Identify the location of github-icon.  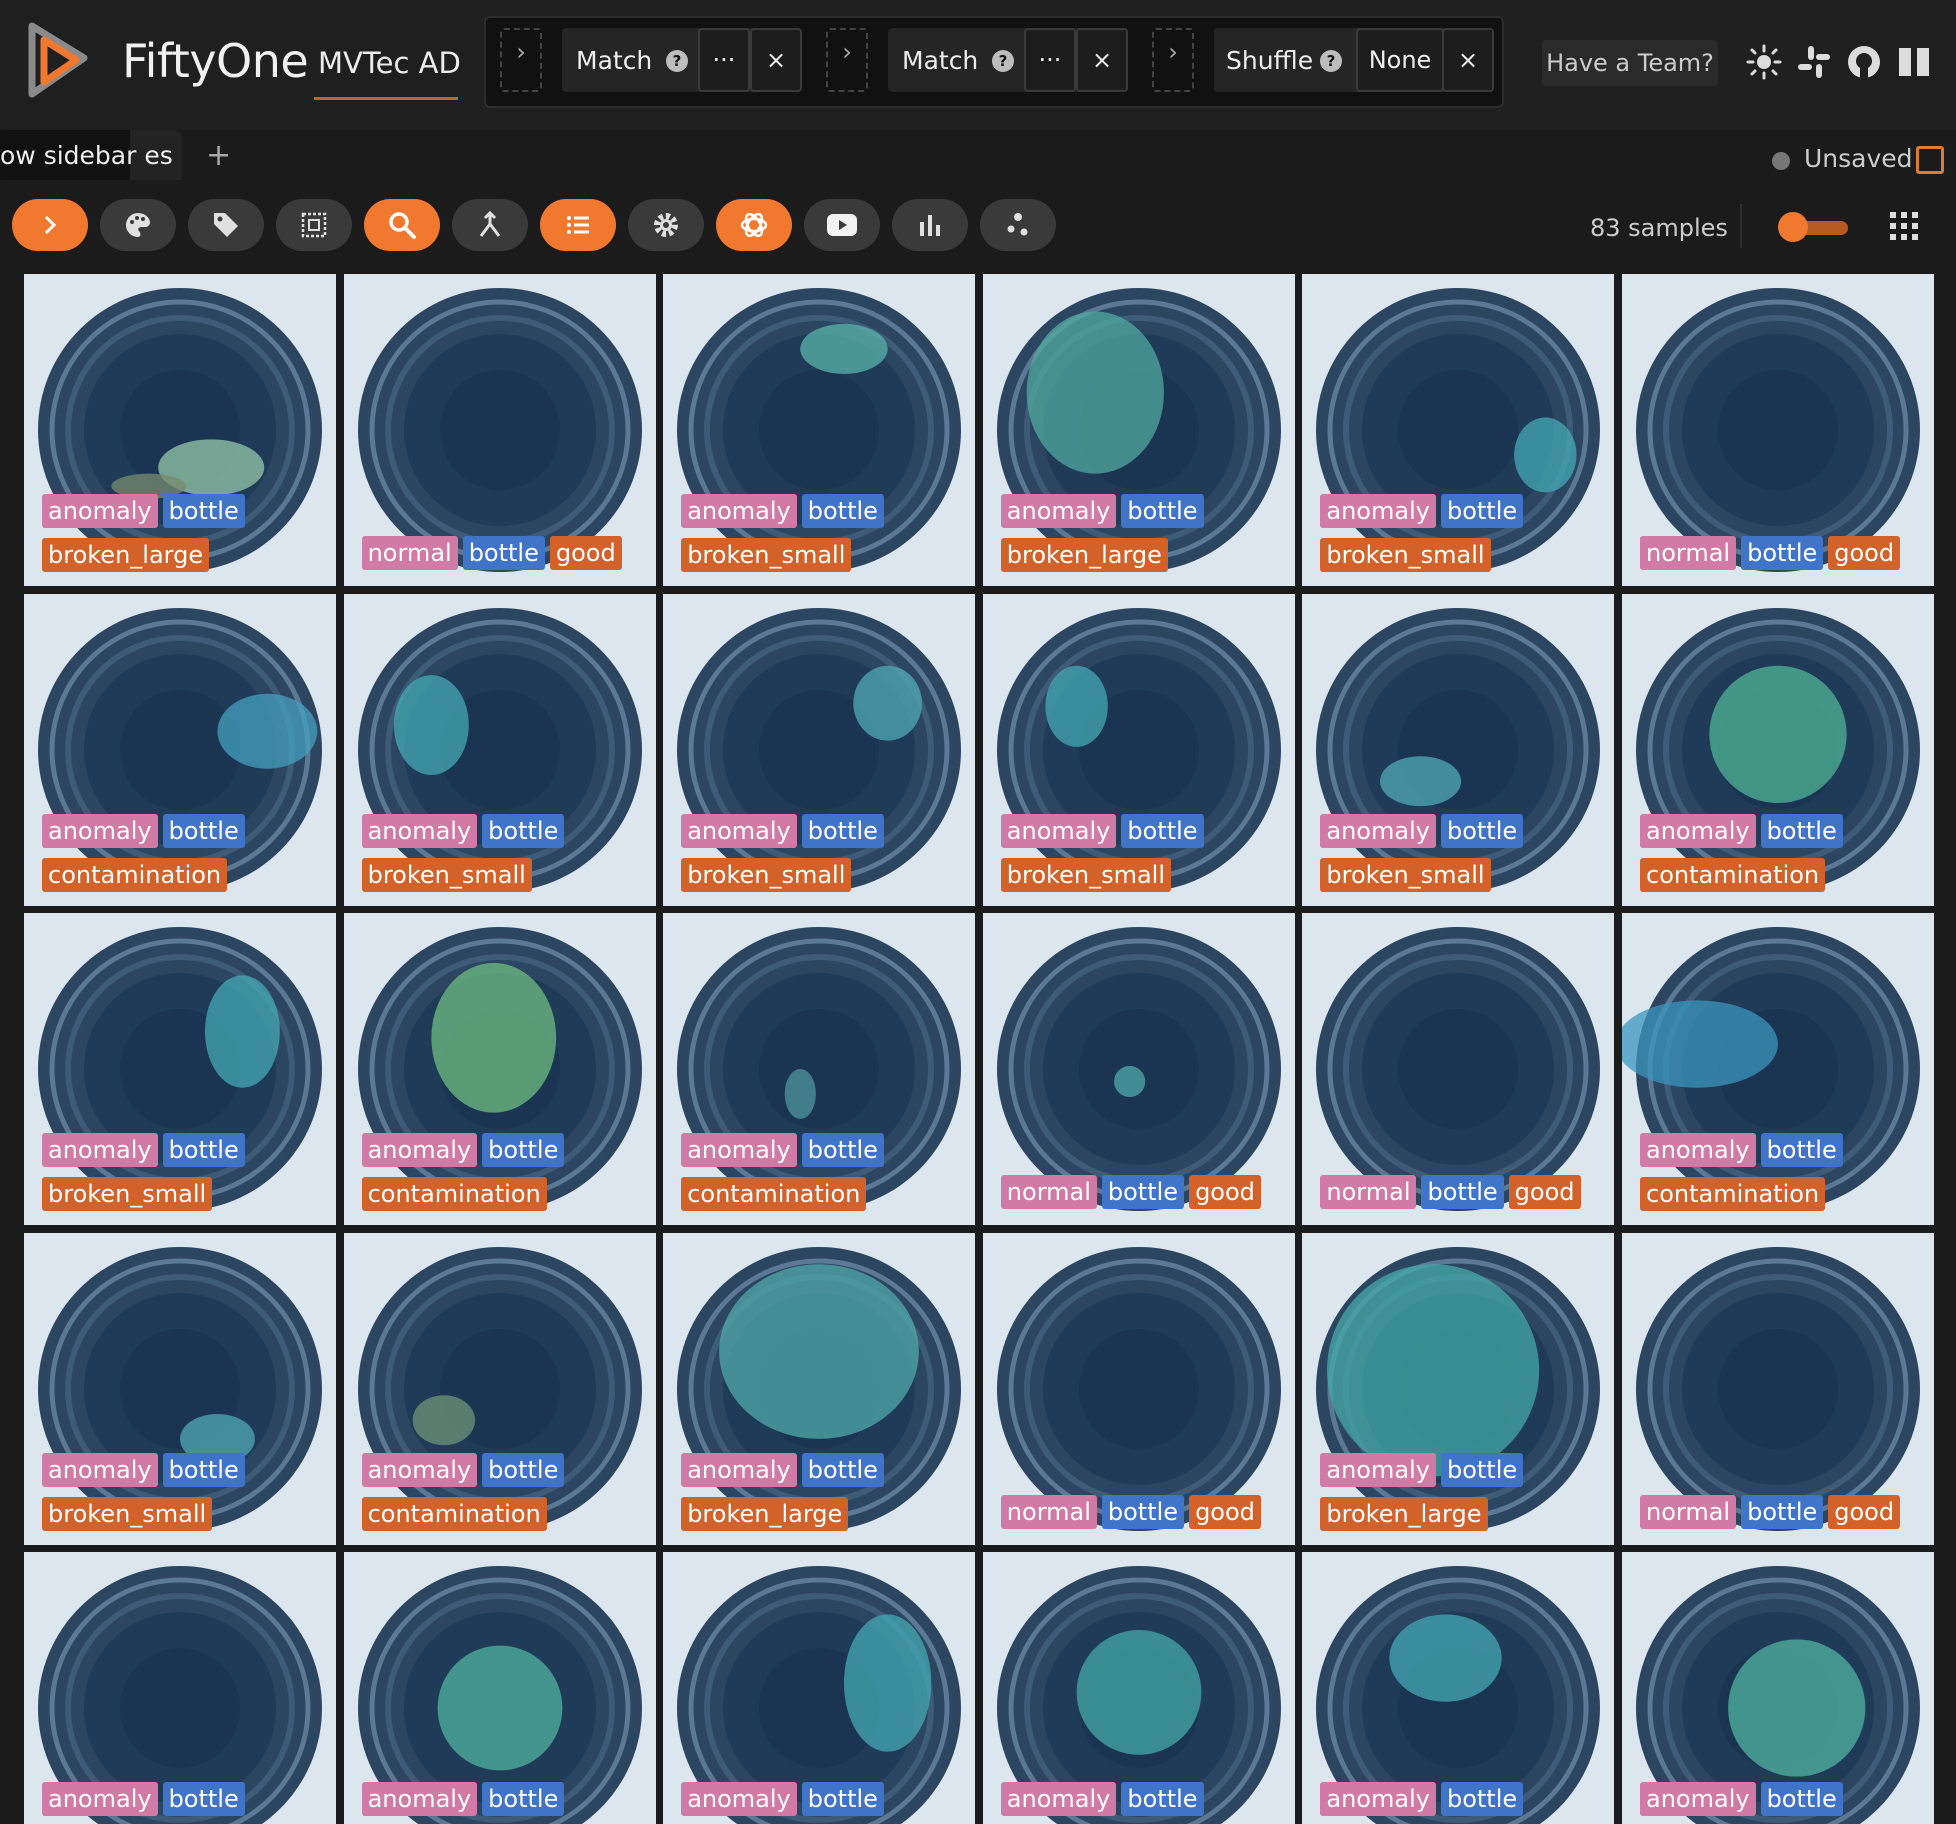
(1864, 62).